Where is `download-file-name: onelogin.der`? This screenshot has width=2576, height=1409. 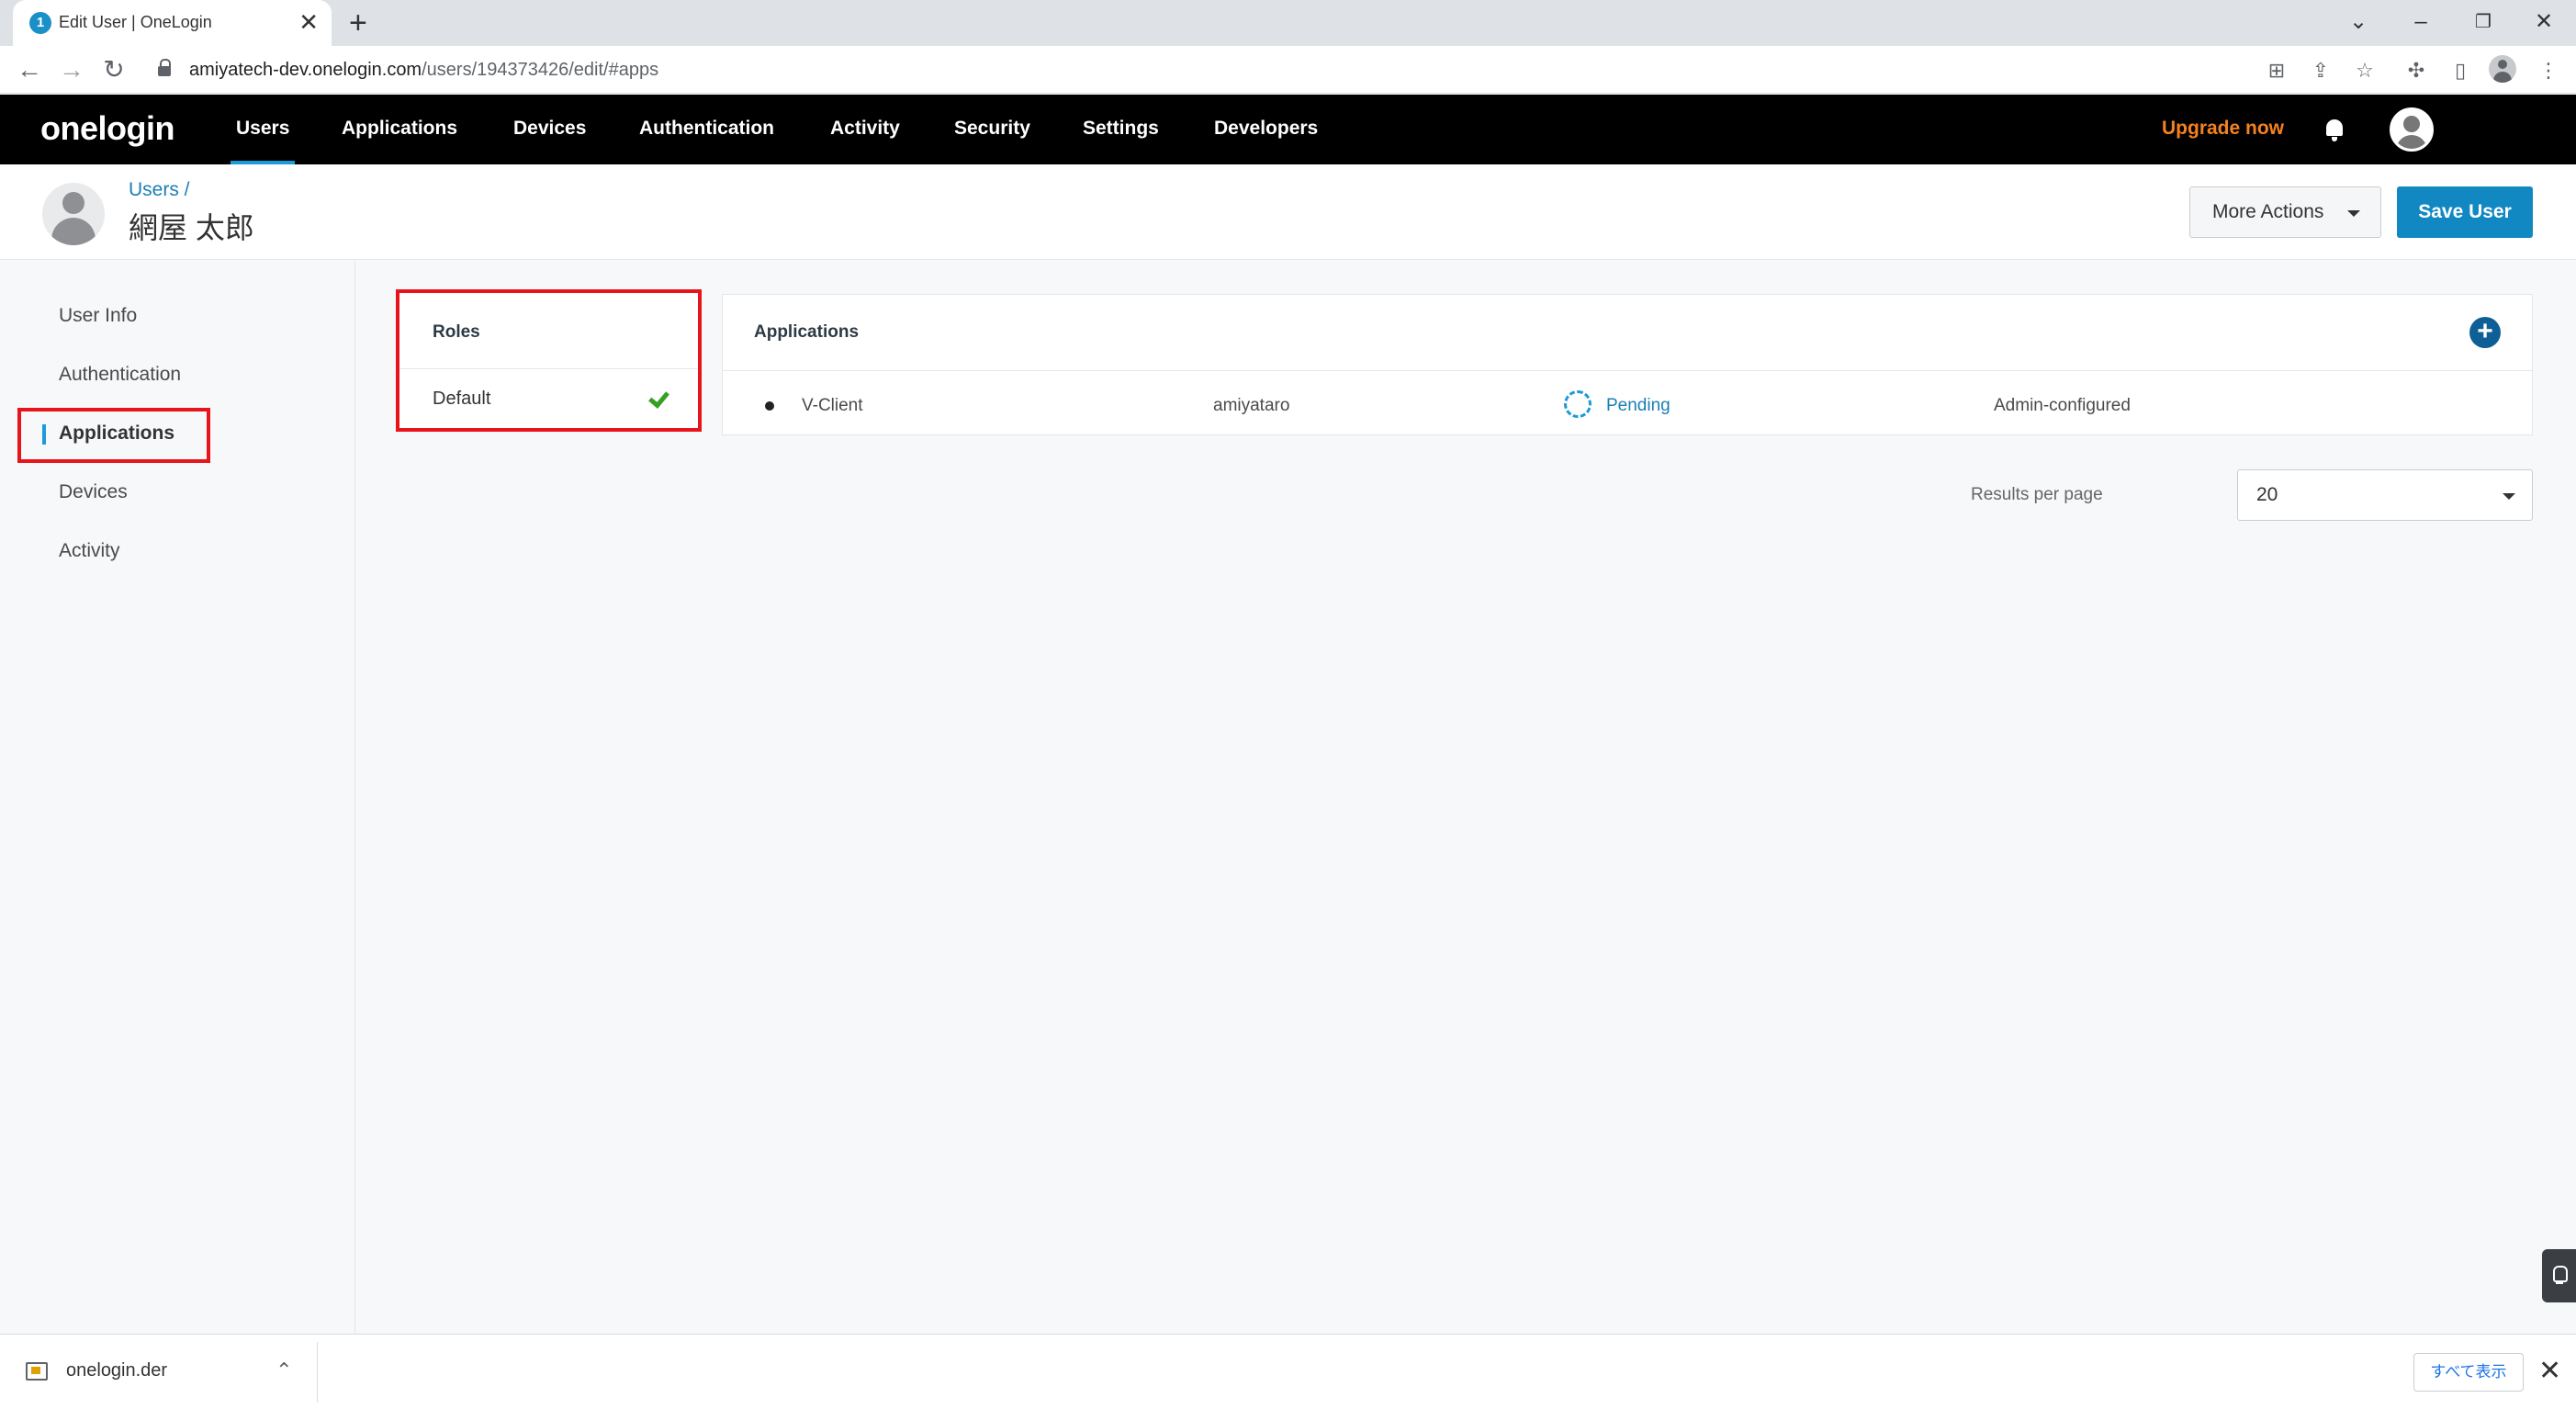 download-file-name: onelogin.der is located at coordinates (116, 1370).